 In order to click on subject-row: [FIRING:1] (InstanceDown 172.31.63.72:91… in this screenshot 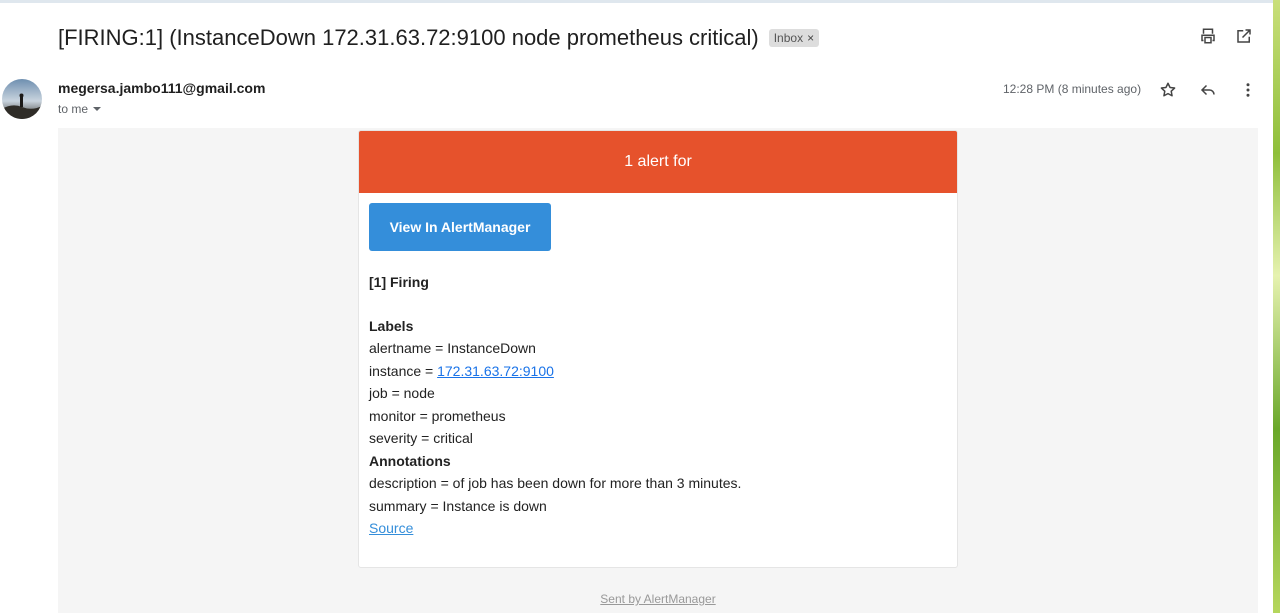, I will do `click(439, 38)`.